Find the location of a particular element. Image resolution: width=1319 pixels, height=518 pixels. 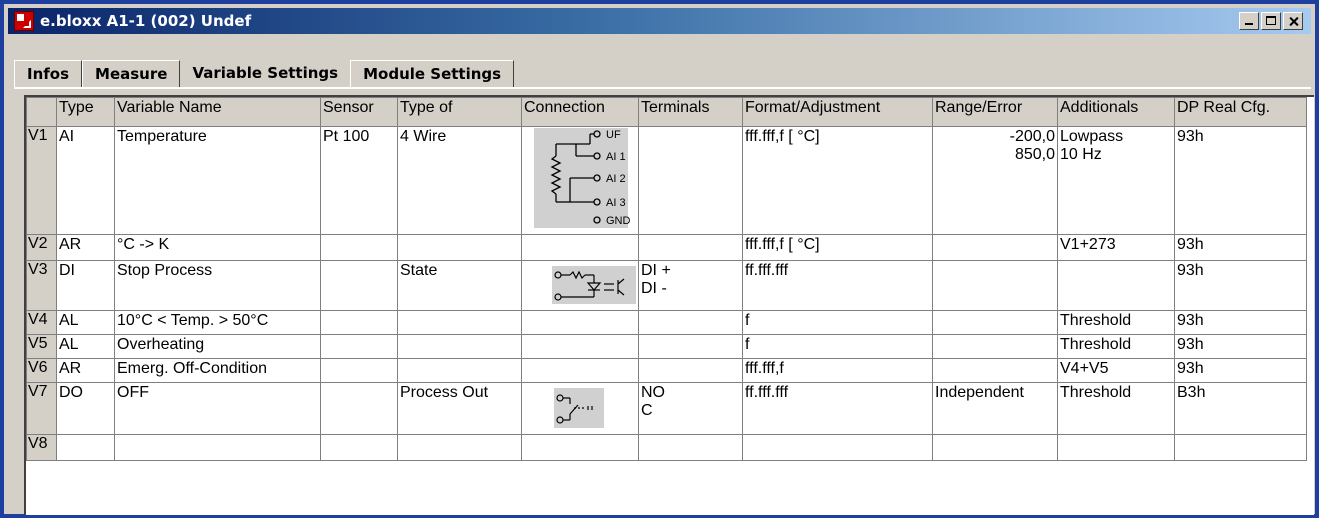

type-cell: AI is located at coordinates (85, 180).